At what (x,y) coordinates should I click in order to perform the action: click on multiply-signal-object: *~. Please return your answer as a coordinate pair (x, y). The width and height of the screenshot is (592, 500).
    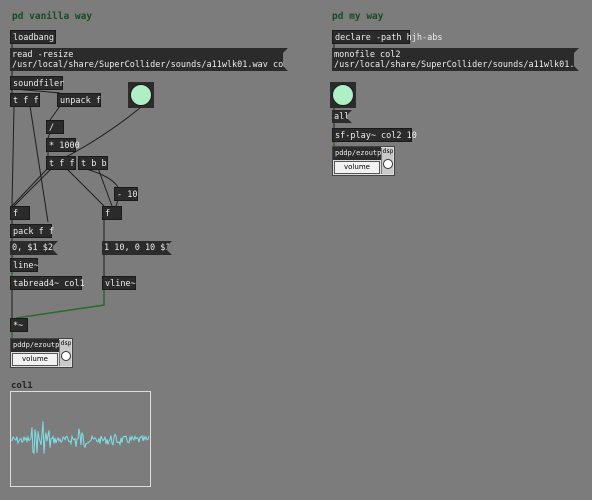
    Looking at the image, I should click on (19, 325).